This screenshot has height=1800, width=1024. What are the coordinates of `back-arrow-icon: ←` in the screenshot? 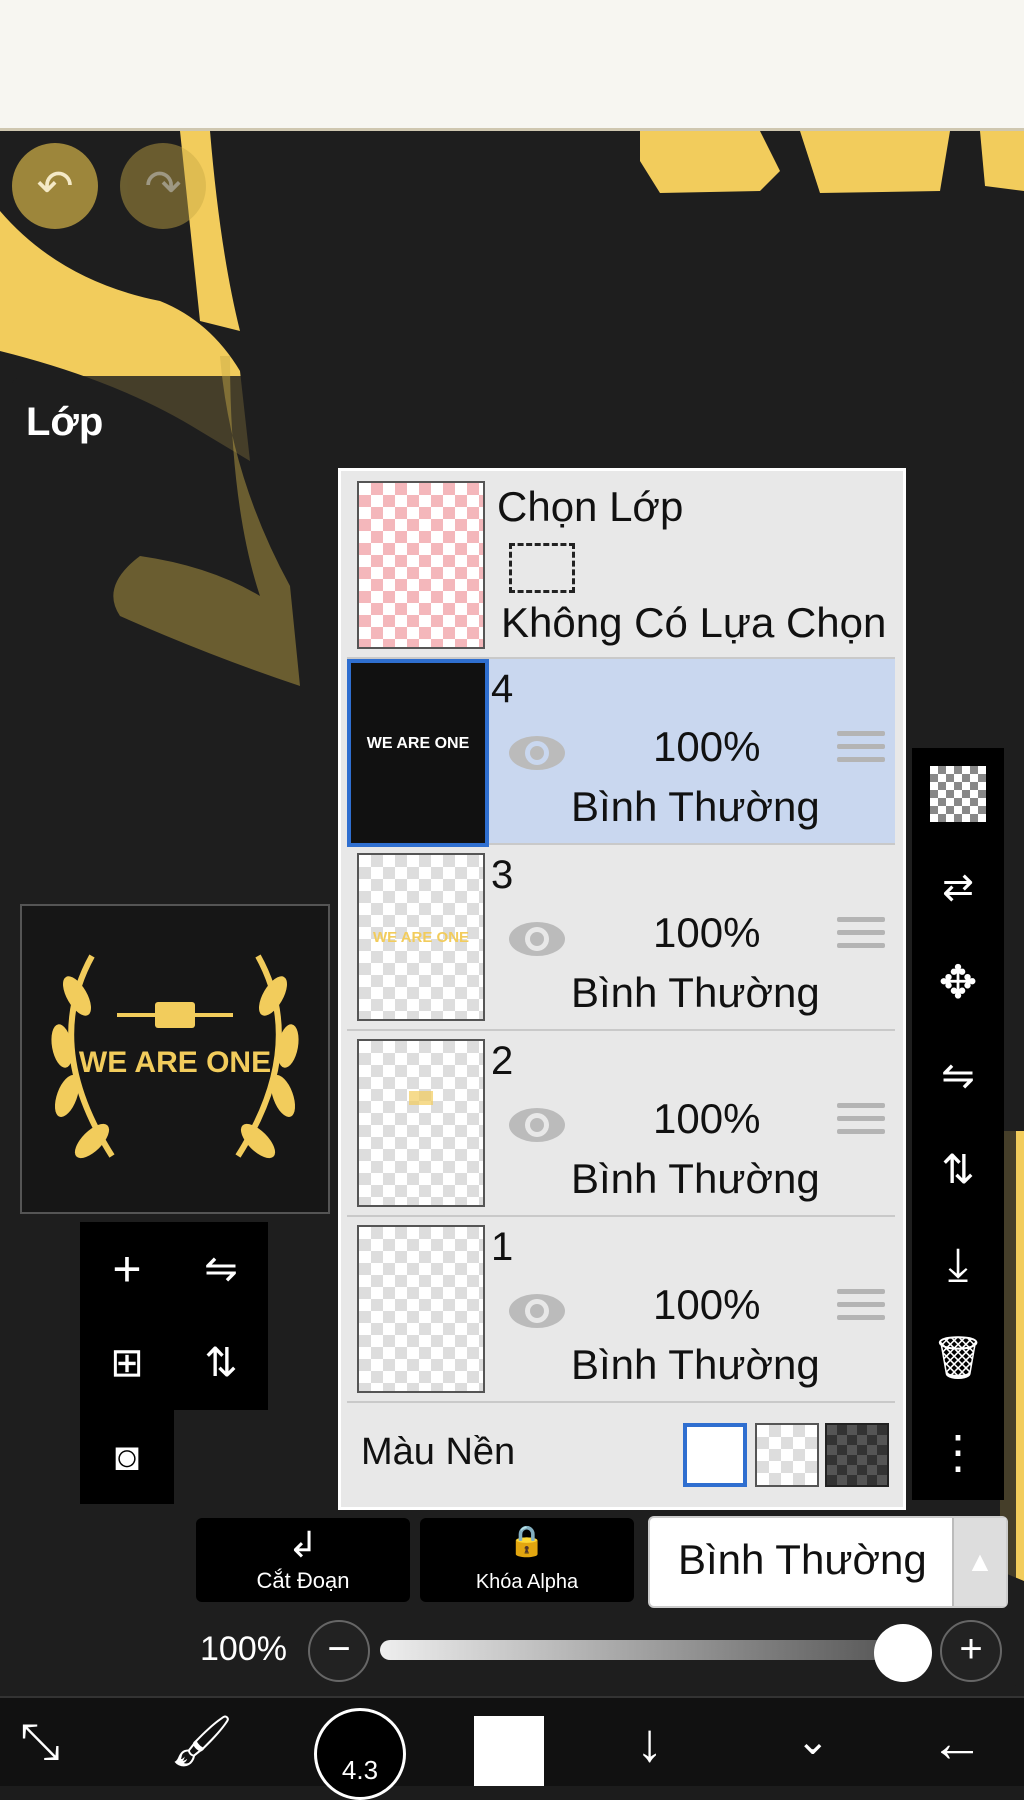 It's located at (957, 1743).